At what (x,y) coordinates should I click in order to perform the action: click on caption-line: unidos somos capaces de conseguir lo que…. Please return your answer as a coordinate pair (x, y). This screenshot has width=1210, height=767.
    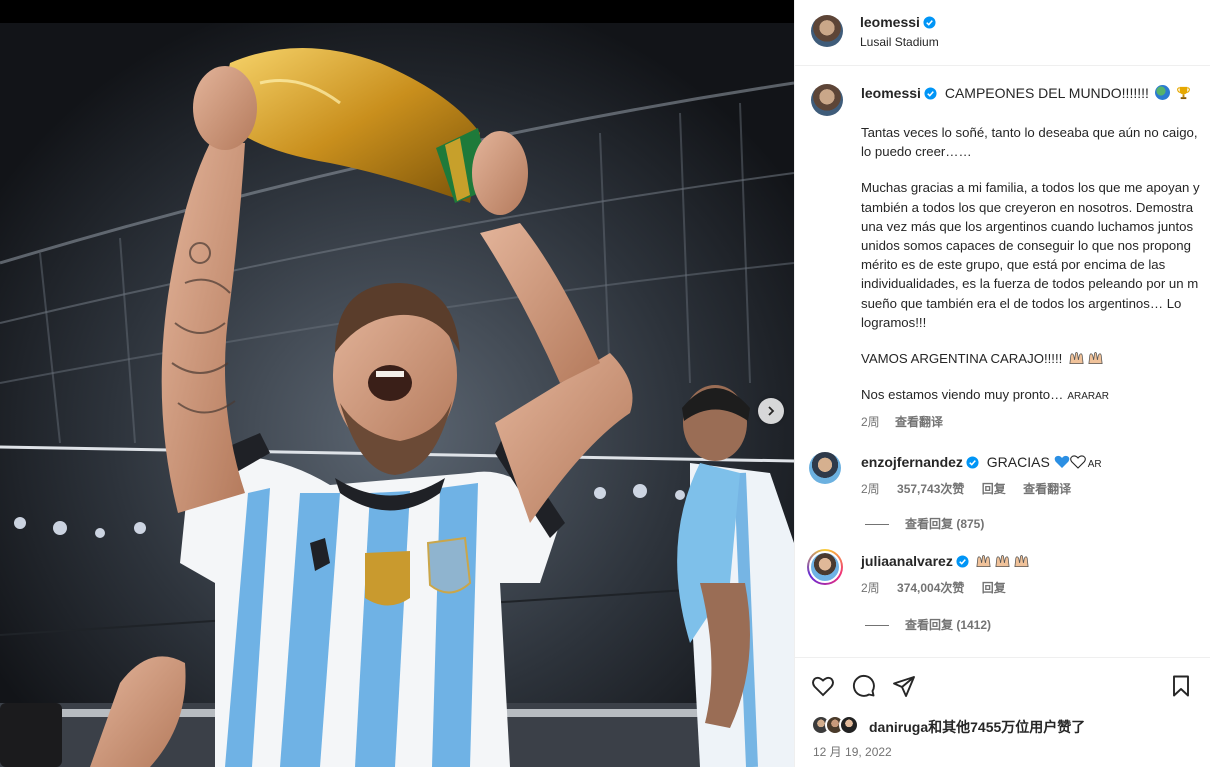
    Looking at the image, I should click on (1026, 245).